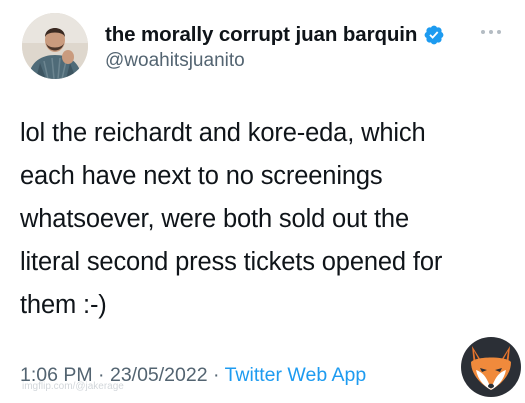 The height and width of the screenshot is (403, 525). I want to click on tweet-source-link: Twitter Web App, so click(296, 375).